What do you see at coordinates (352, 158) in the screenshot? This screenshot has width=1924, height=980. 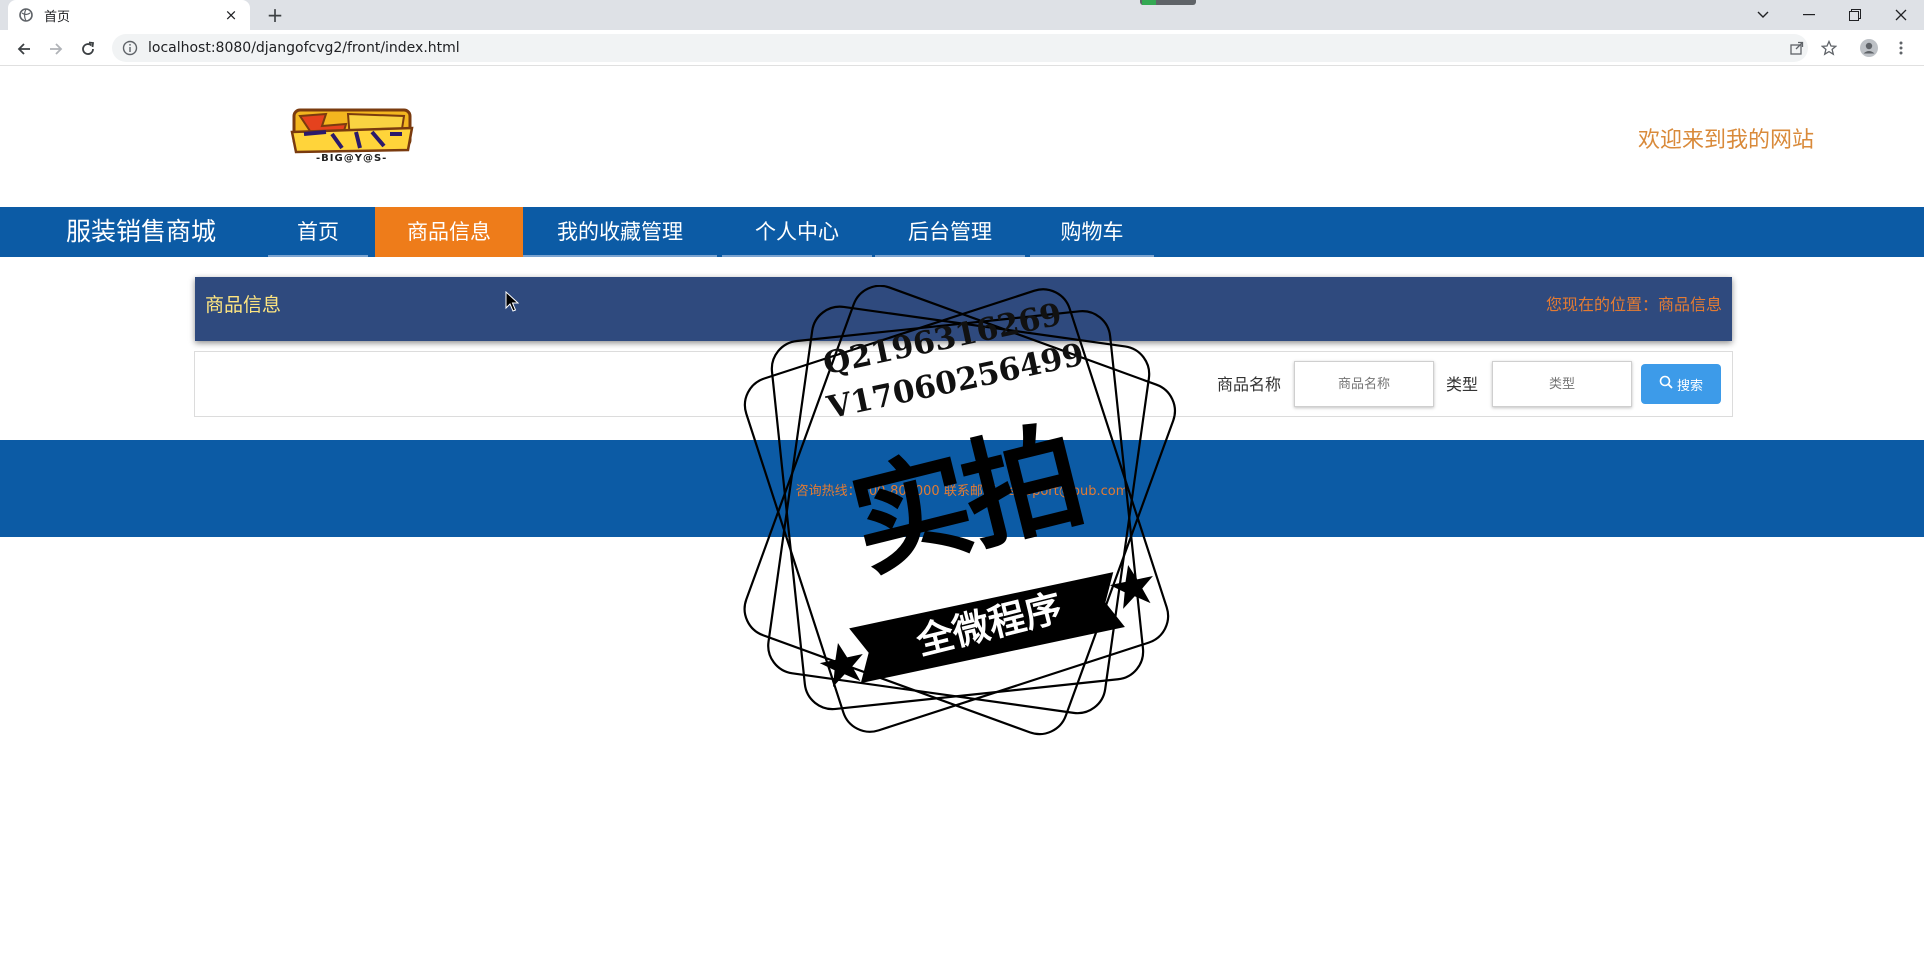 I see `logo-subtitle: -BIG@Y@S-` at bounding box center [352, 158].